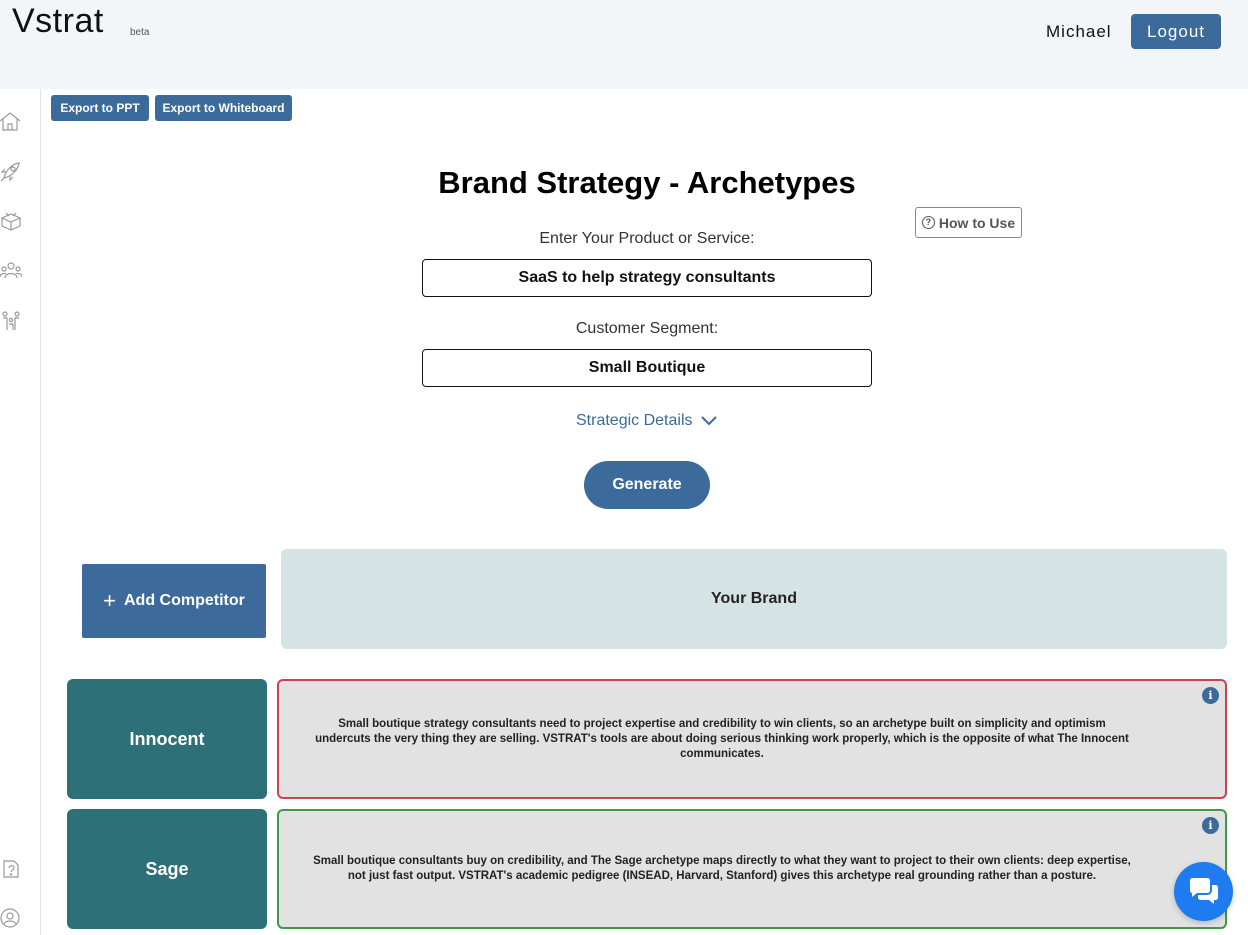  I want to click on add-competitor-label: Add Competitor, so click(184, 600).